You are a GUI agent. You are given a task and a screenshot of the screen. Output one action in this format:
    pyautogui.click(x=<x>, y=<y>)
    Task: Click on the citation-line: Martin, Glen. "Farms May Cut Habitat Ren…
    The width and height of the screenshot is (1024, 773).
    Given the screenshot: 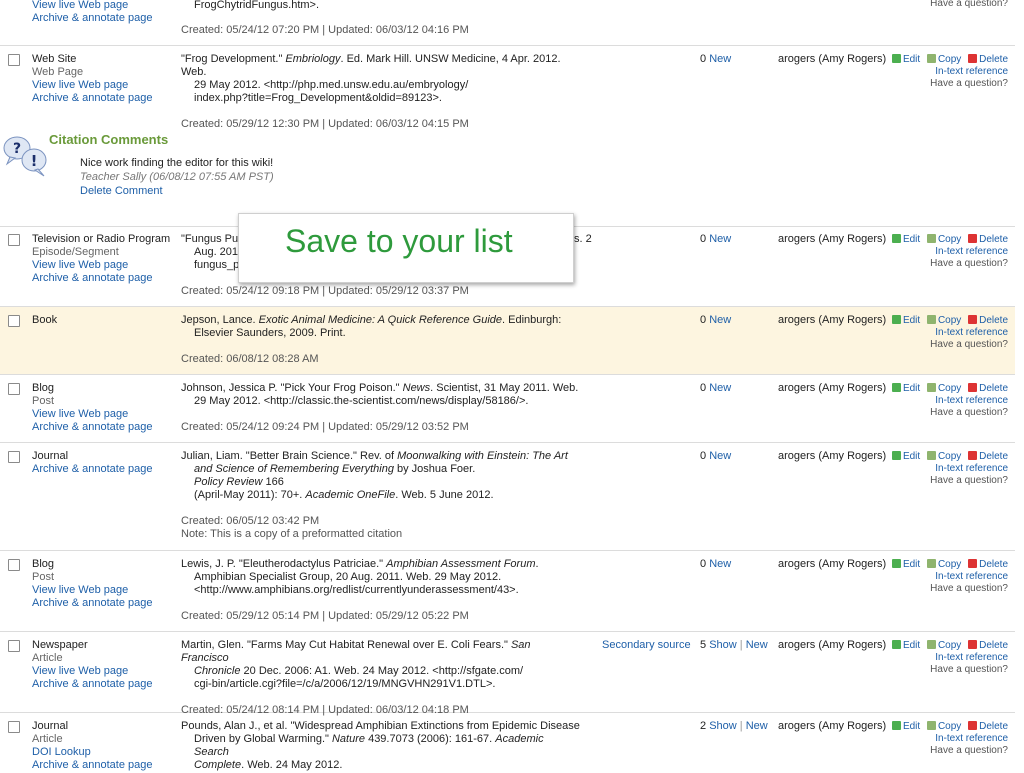 What is the action you would take?
    pyautogui.click(x=356, y=651)
    